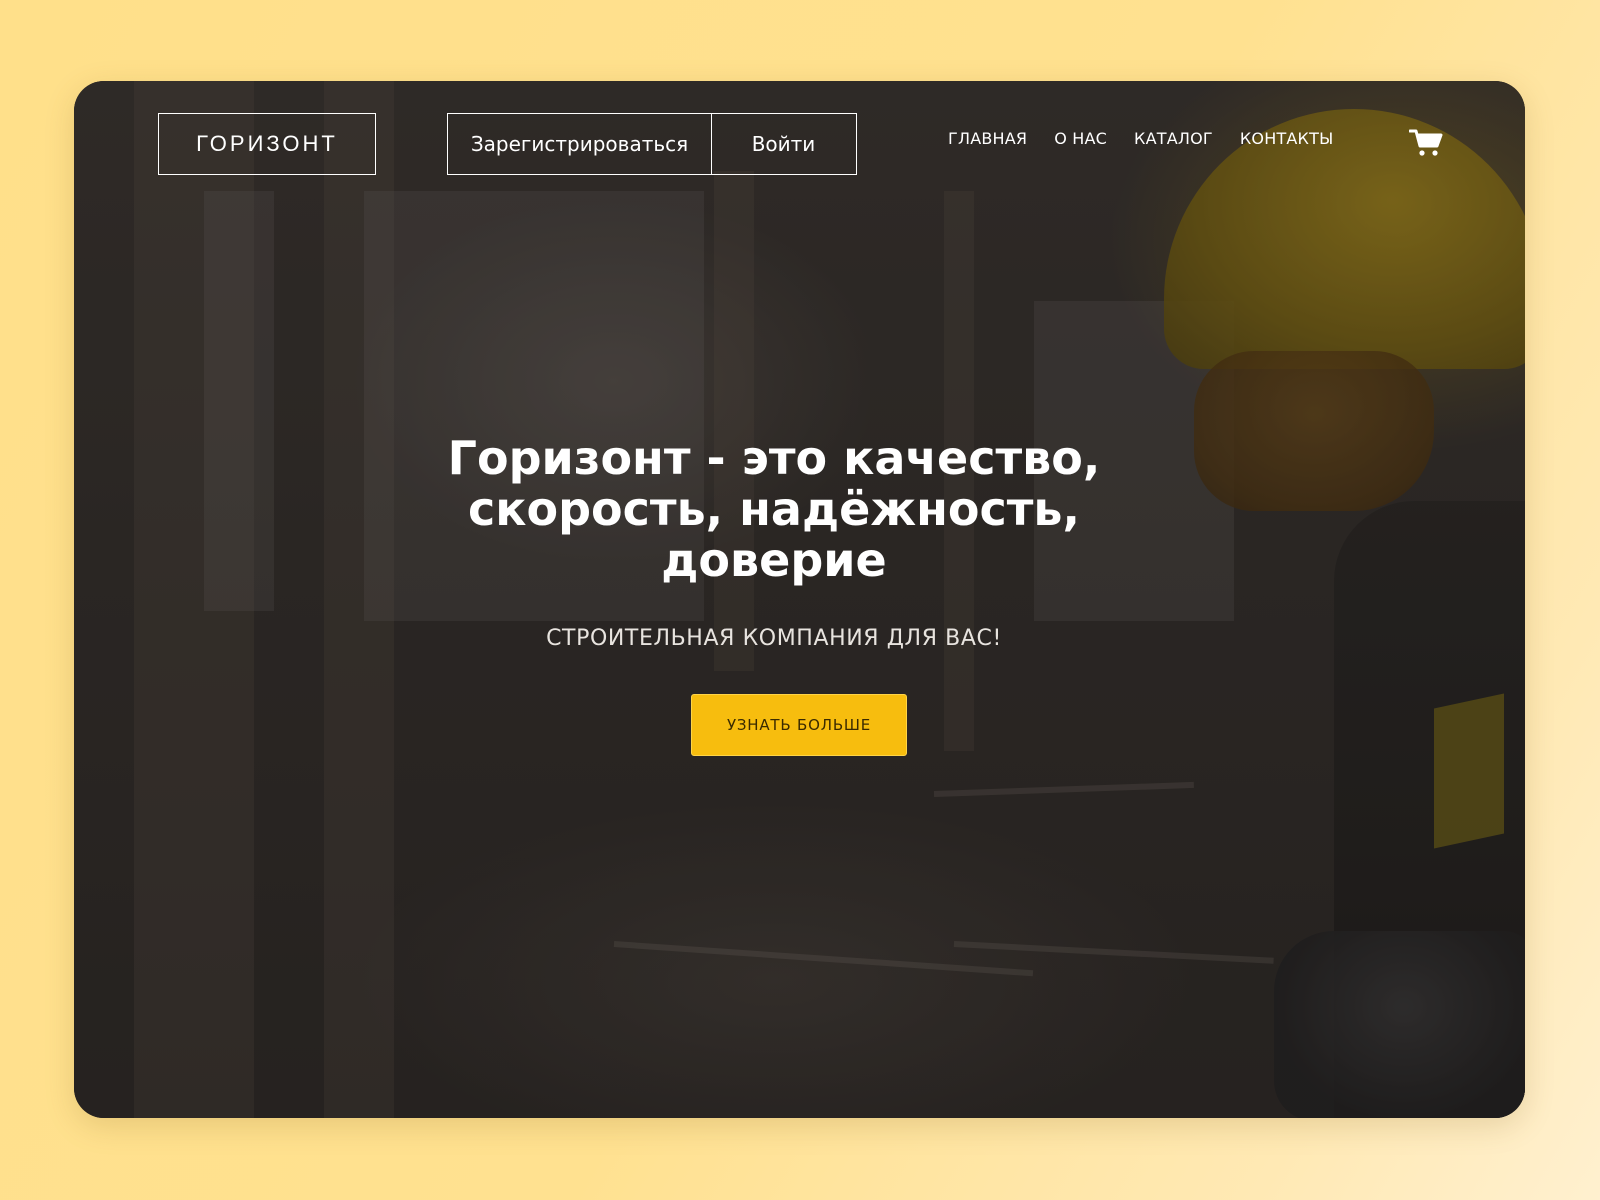  I want to click on register-button: Зарегистрироваться, so click(579, 144).